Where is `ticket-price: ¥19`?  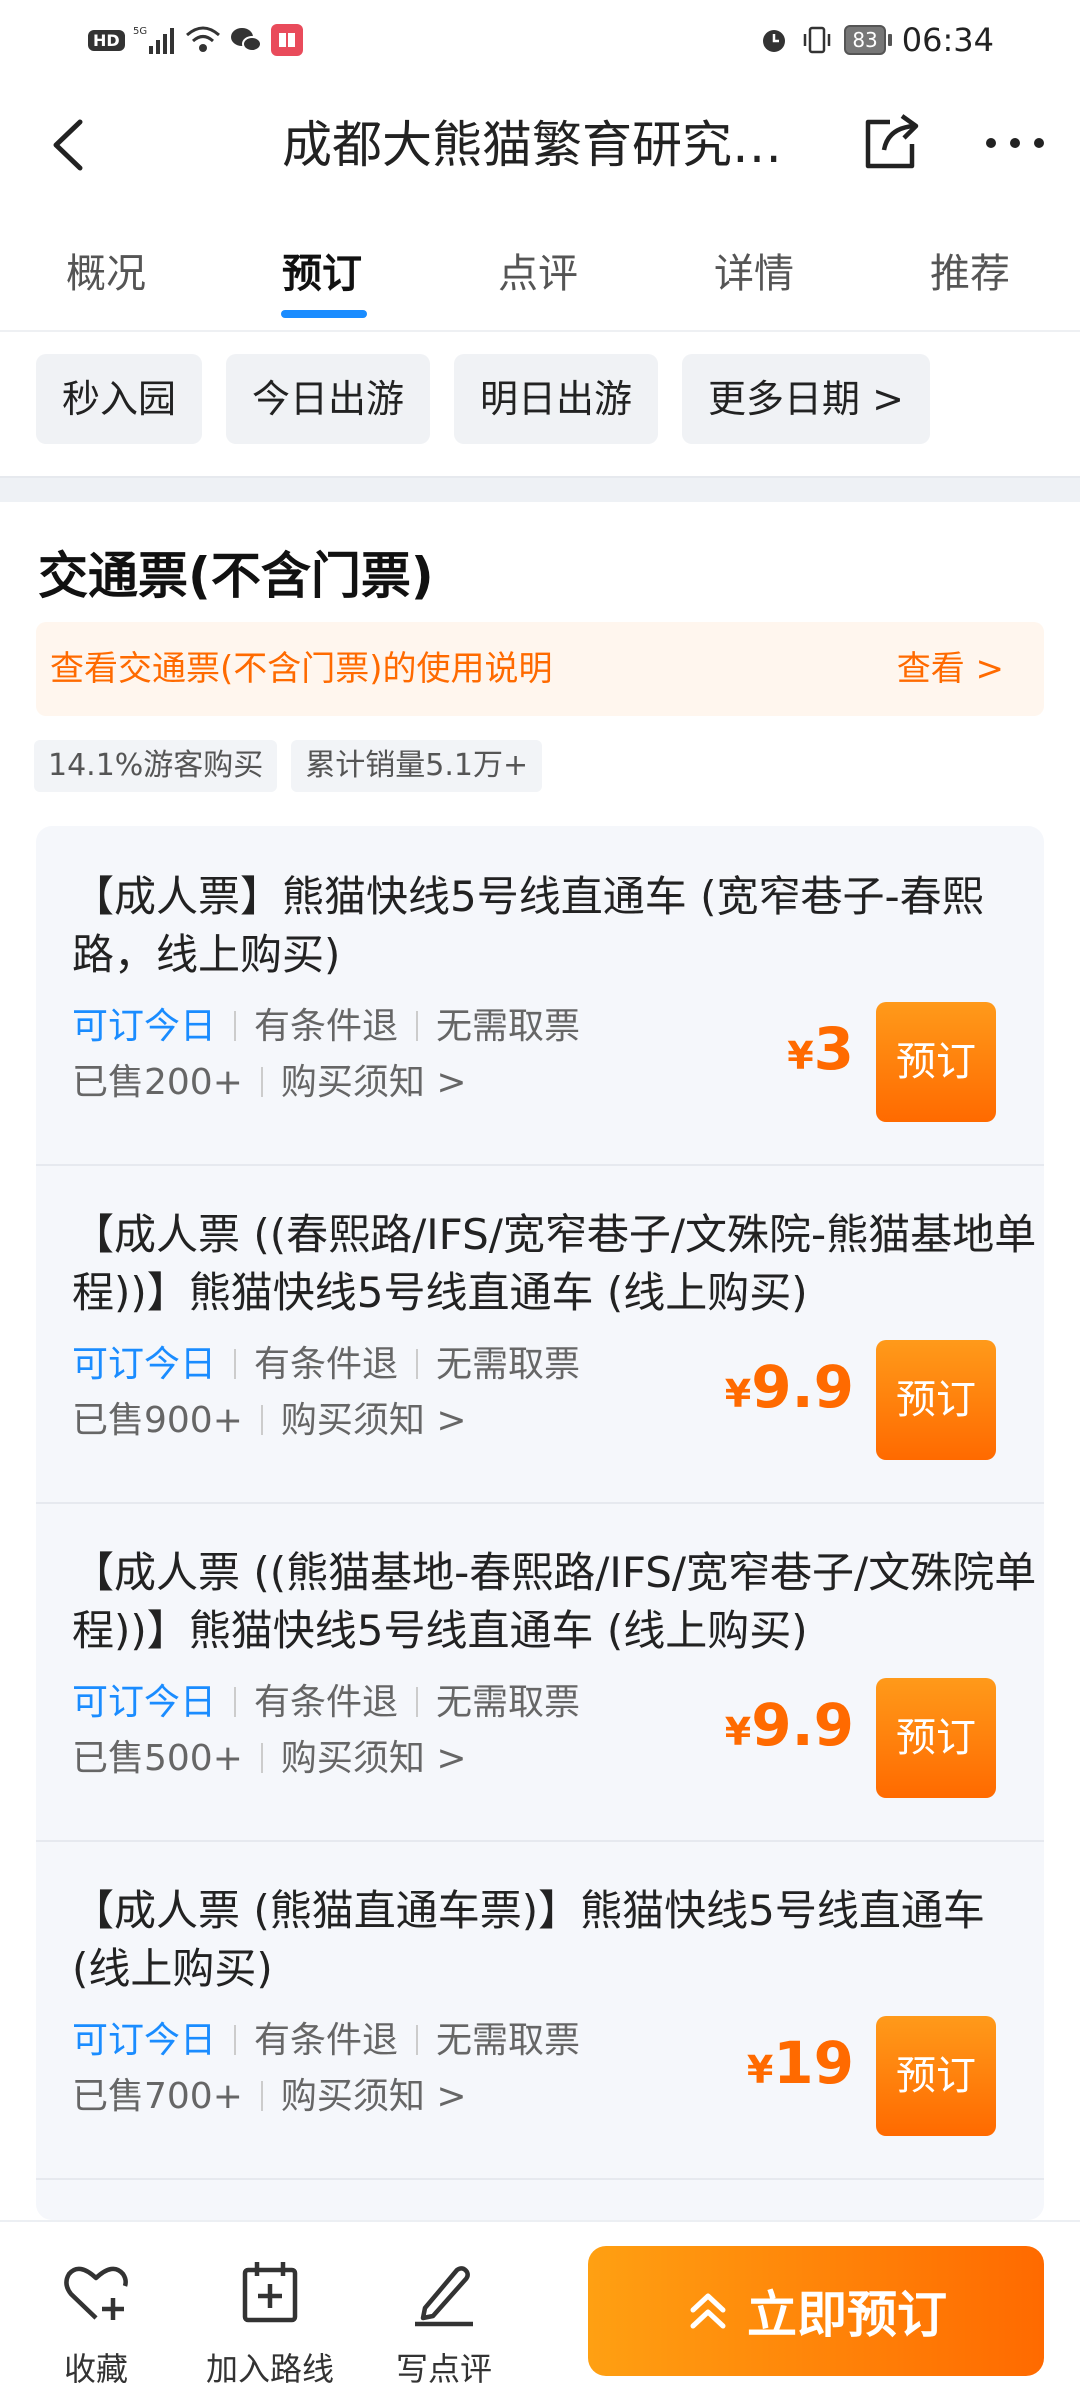 ticket-price: ¥19 is located at coordinates (800, 2063).